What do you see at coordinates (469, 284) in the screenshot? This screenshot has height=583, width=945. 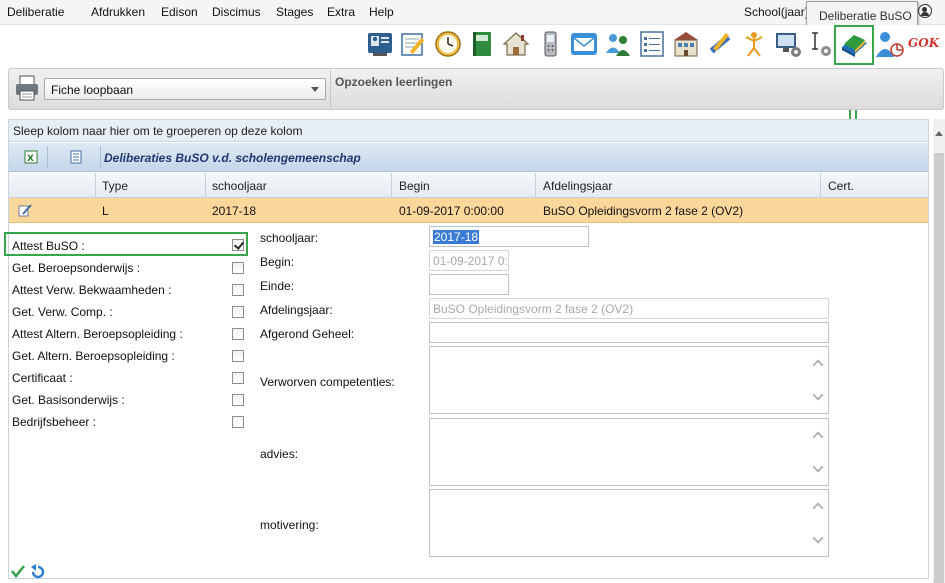 I see `einde-field` at bounding box center [469, 284].